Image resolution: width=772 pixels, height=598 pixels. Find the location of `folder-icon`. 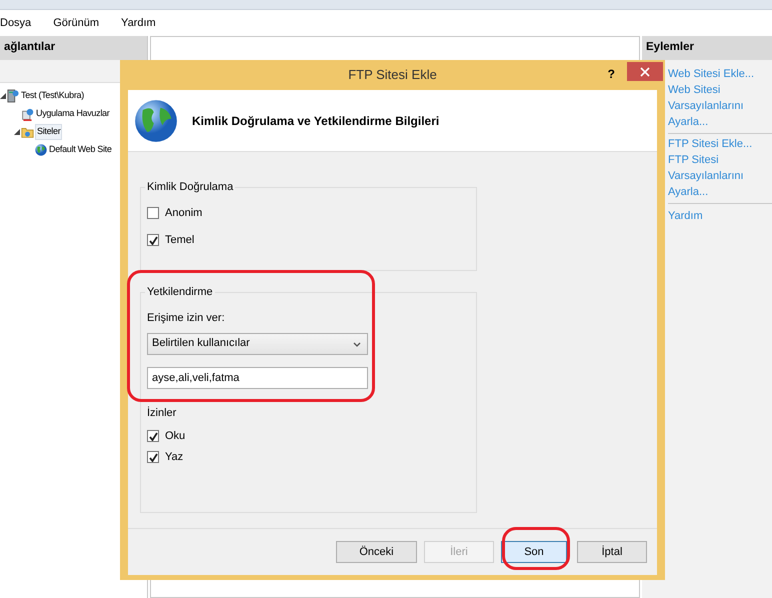

folder-icon is located at coordinates (27, 132).